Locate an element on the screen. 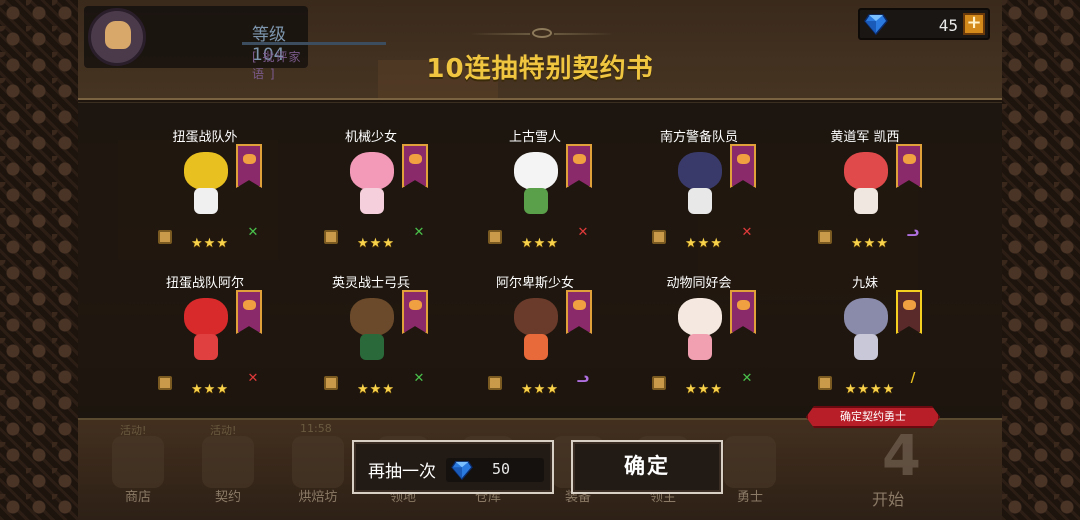  nav-badge: 11:58 is located at coordinates (316, 428).